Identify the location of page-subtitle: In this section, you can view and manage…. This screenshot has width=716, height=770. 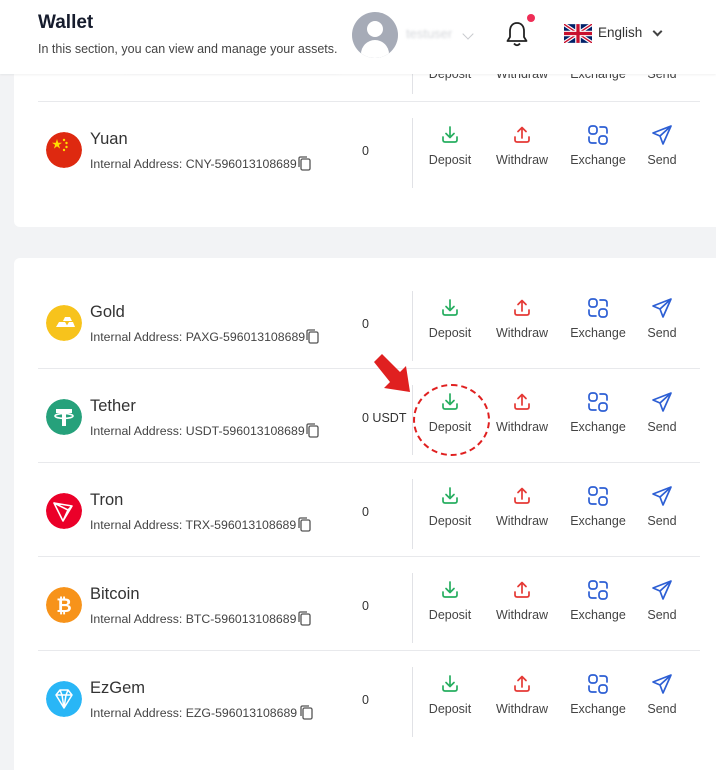
(188, 49).